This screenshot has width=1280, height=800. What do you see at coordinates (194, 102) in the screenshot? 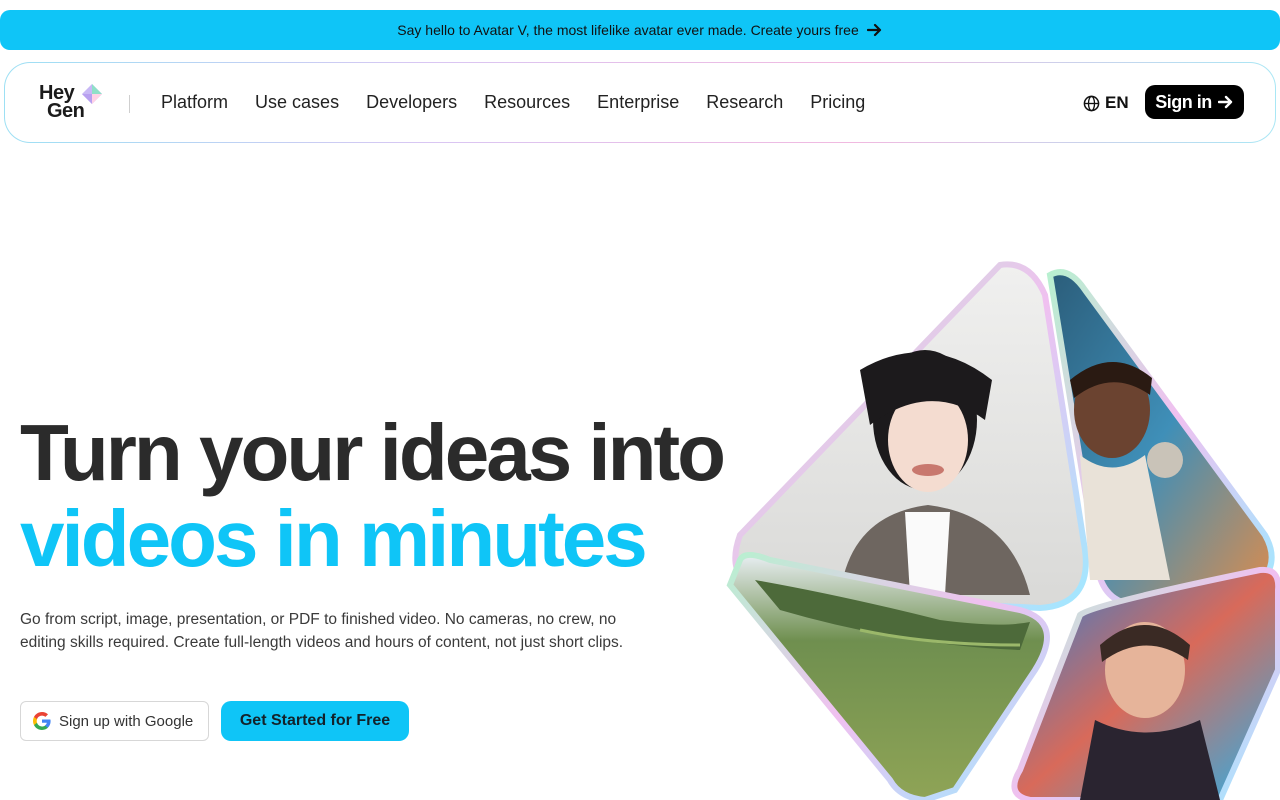
I see `nav-link-platform: Platform` at bounding box center [194, 102].